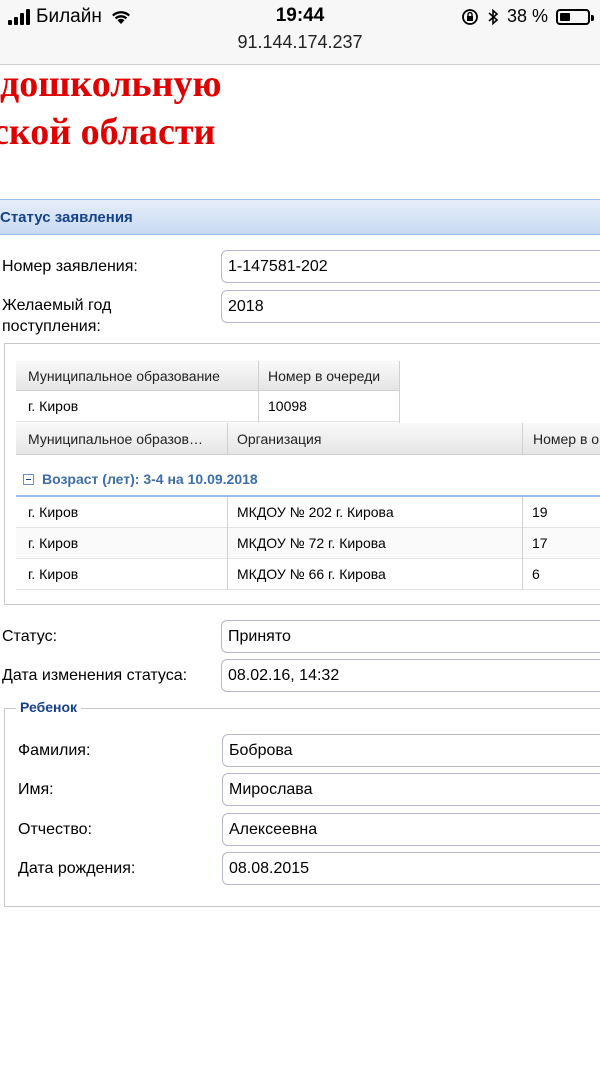 The width and height of the screenshot is (600, 1066). Describe the element at coordinates (57, 305) in the screenshot. I see `year-label-line-1: Желаемый год` at that location.